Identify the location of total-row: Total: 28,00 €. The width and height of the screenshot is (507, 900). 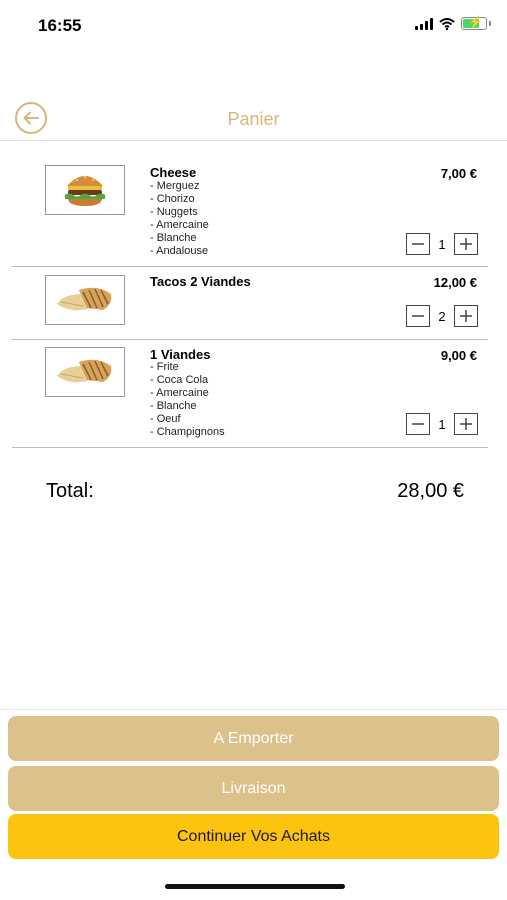
(255, 491).